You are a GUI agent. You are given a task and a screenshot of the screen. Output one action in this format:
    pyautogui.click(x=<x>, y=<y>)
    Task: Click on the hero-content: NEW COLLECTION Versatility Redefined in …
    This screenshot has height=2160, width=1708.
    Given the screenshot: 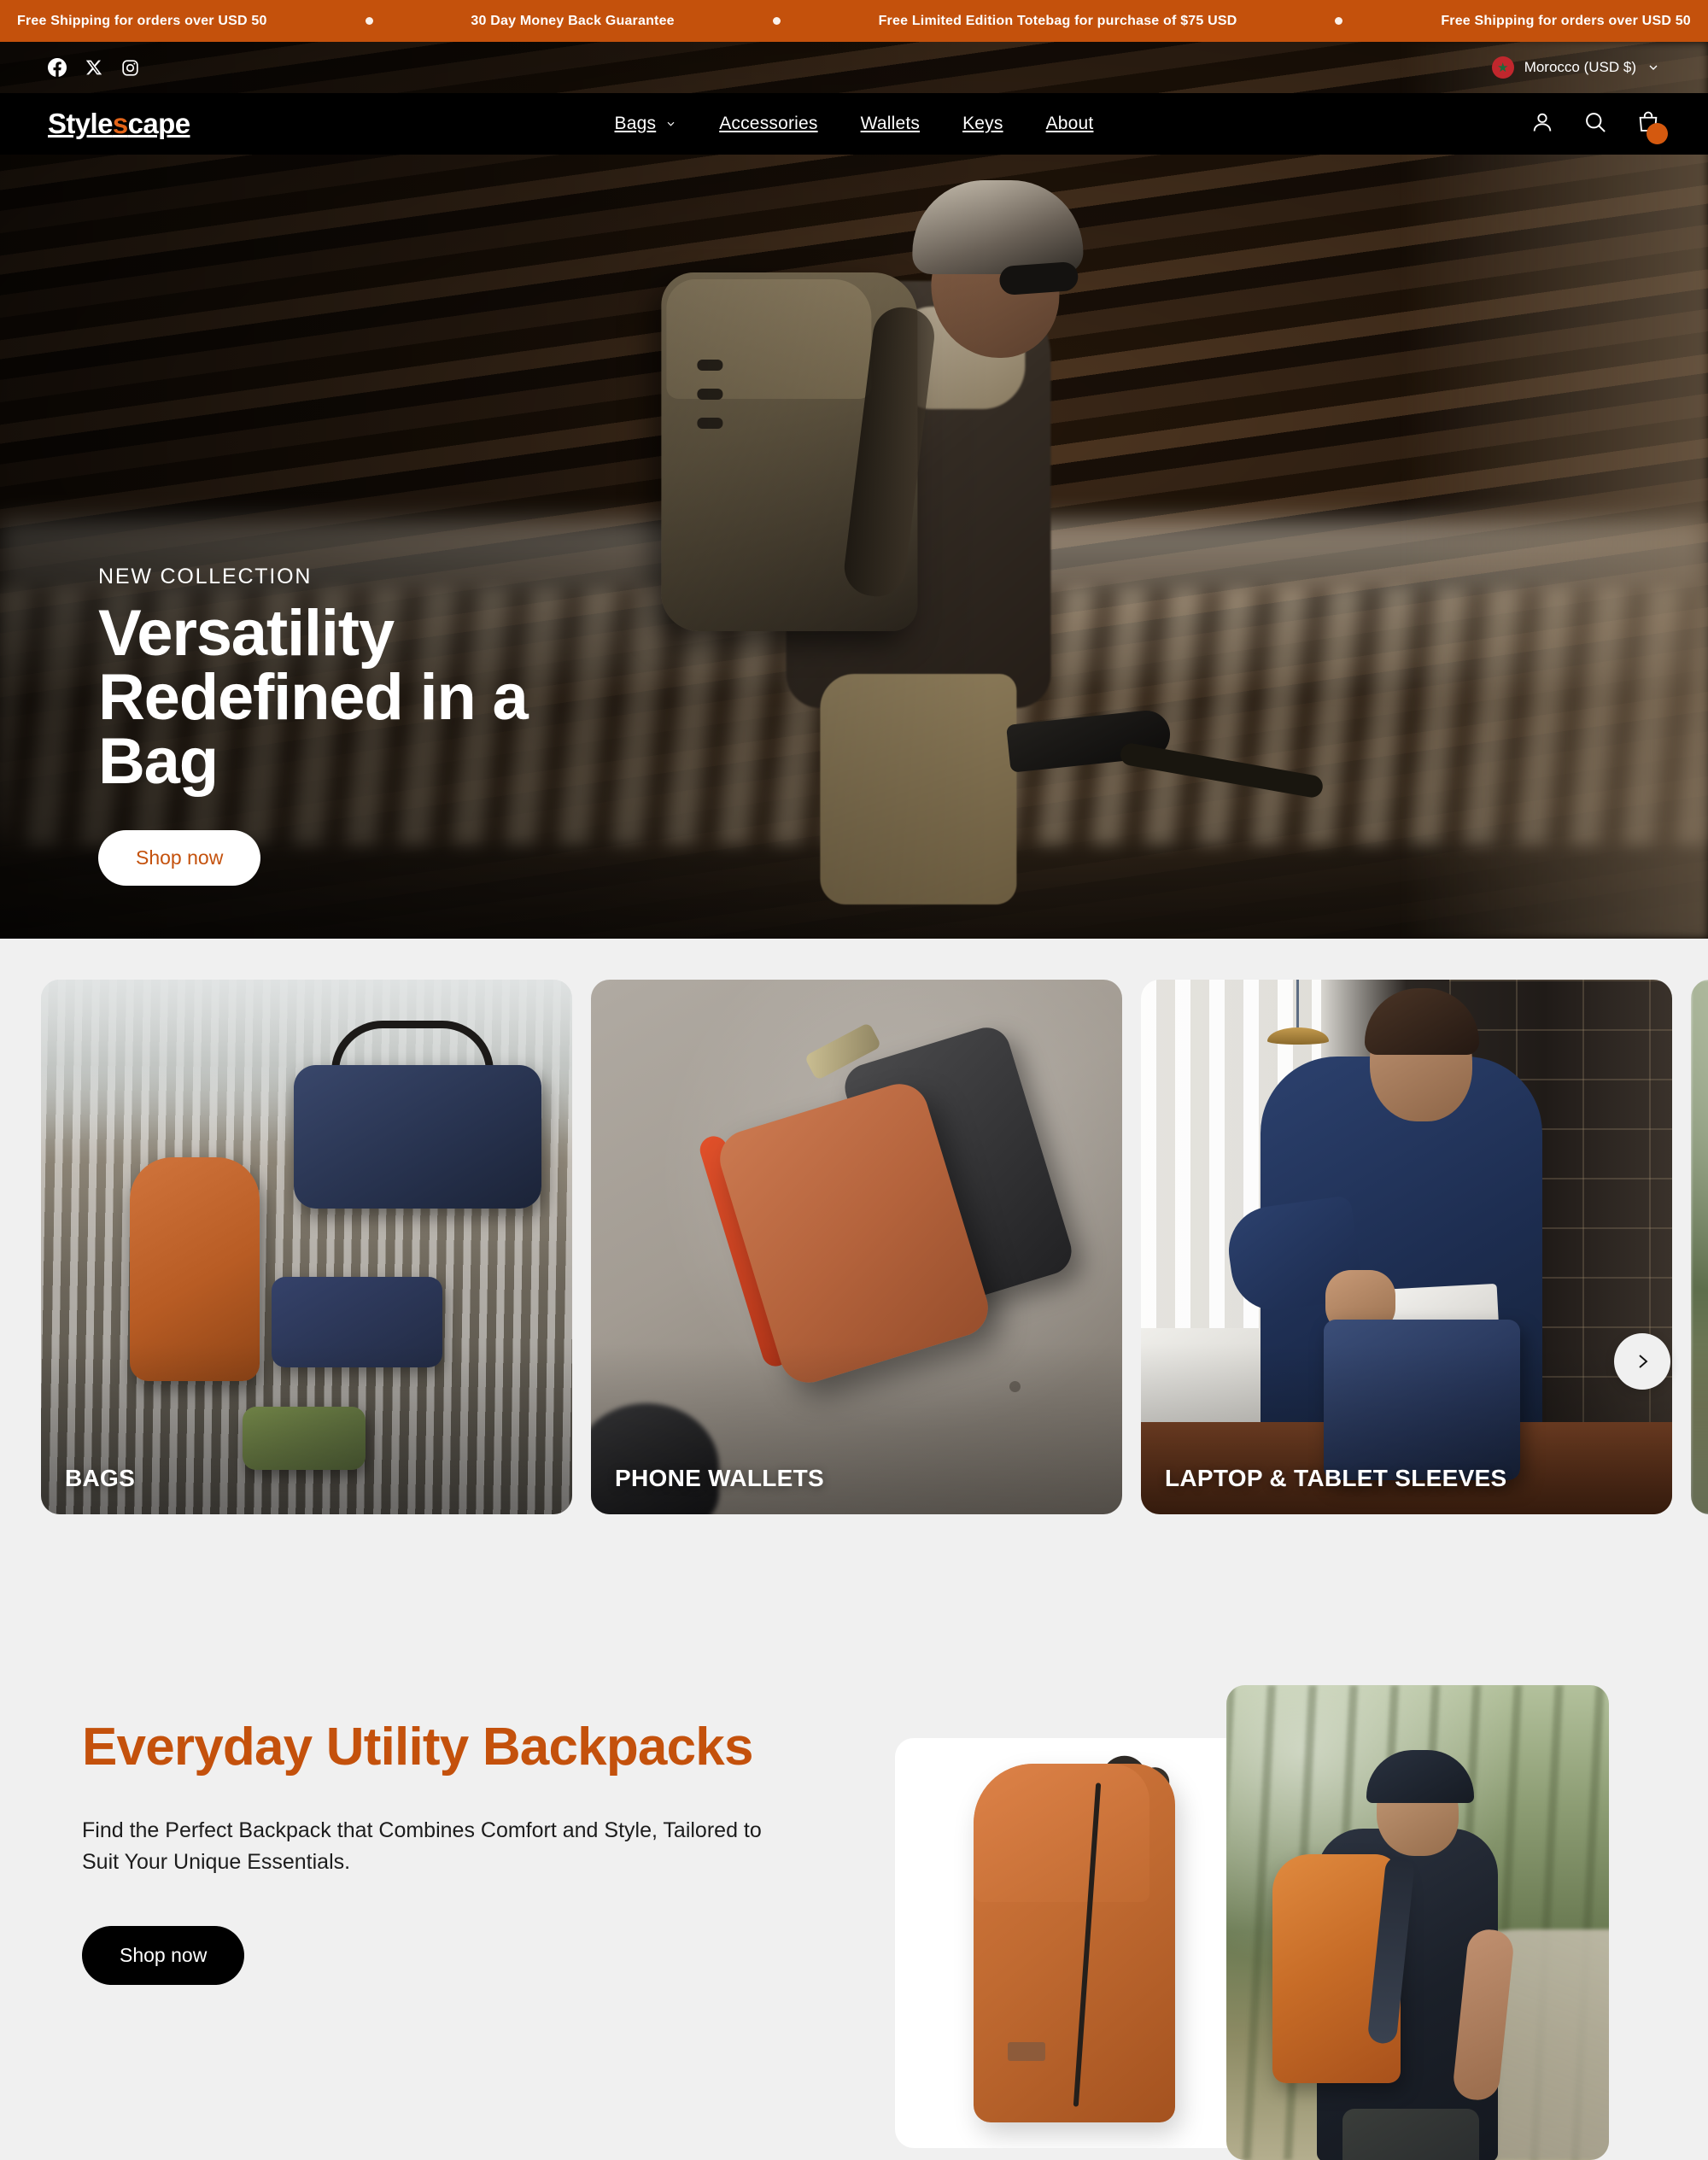 What is the action you would take?
    pyautogui.click(x=371, y=726)
    